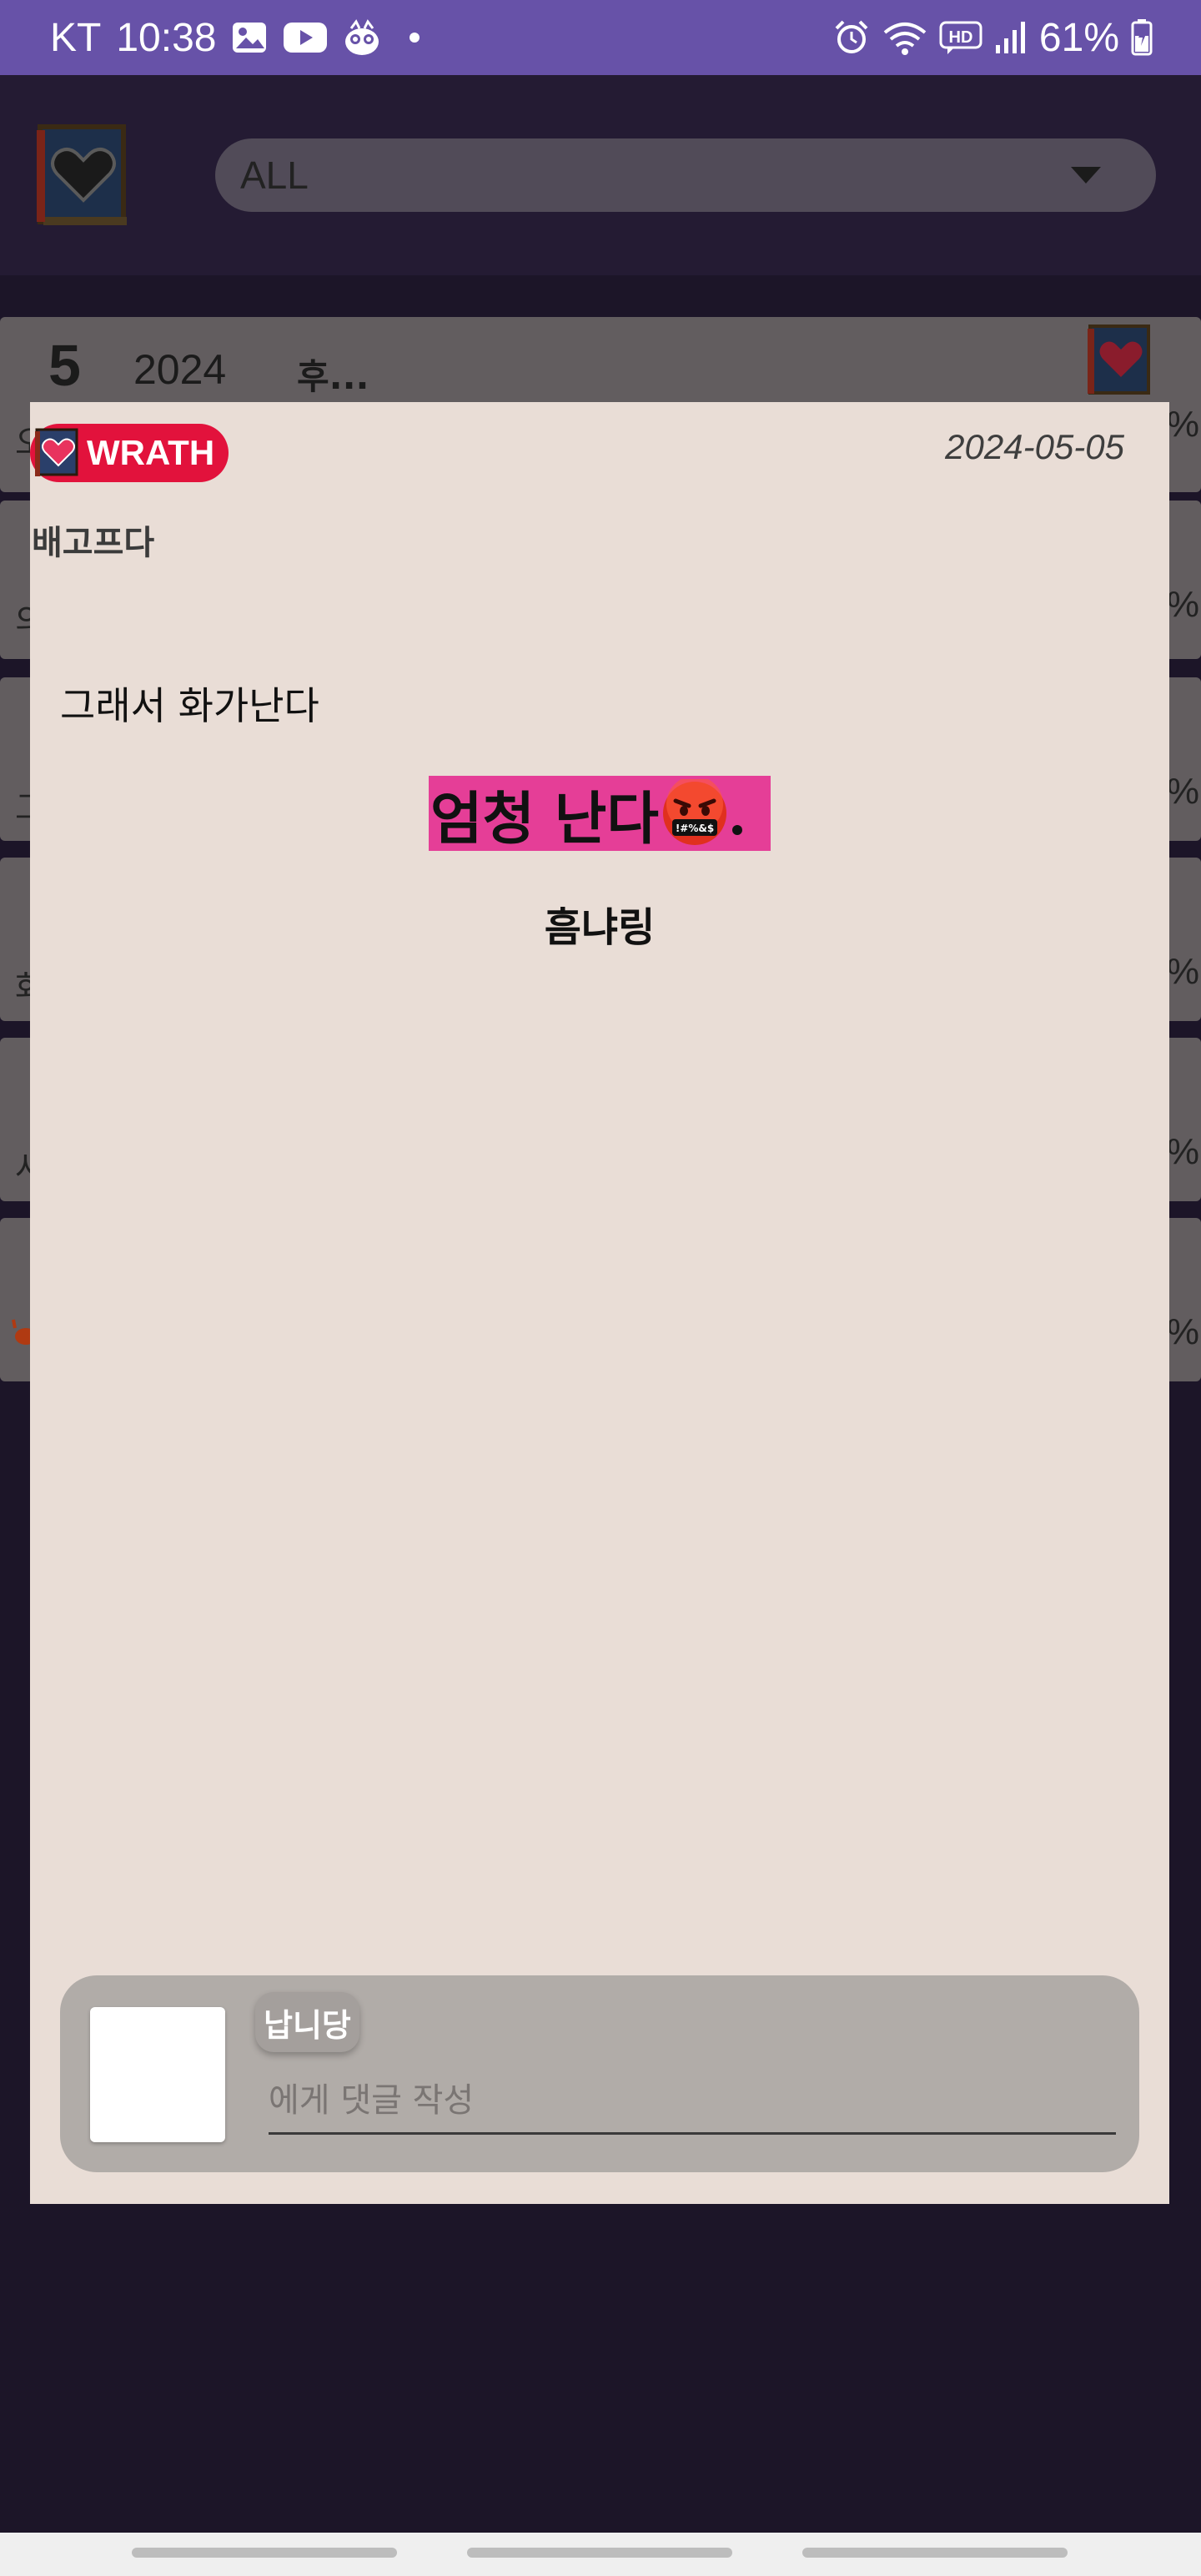  Describe the element at coordinates (362, 37) in the screenshot. I see `app-mascot-icon` at that location.